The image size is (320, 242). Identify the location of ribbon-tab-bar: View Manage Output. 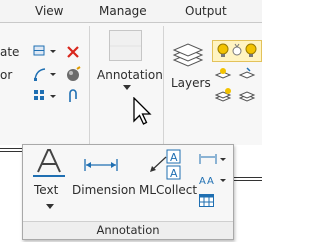
(131, 11).